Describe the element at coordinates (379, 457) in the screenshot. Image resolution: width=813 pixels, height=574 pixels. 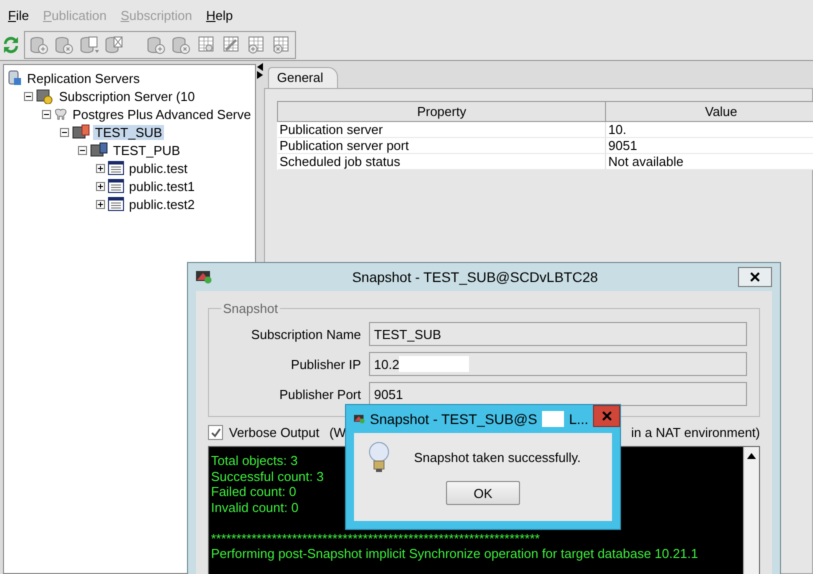
I see `lightbulb-icon` at that location.